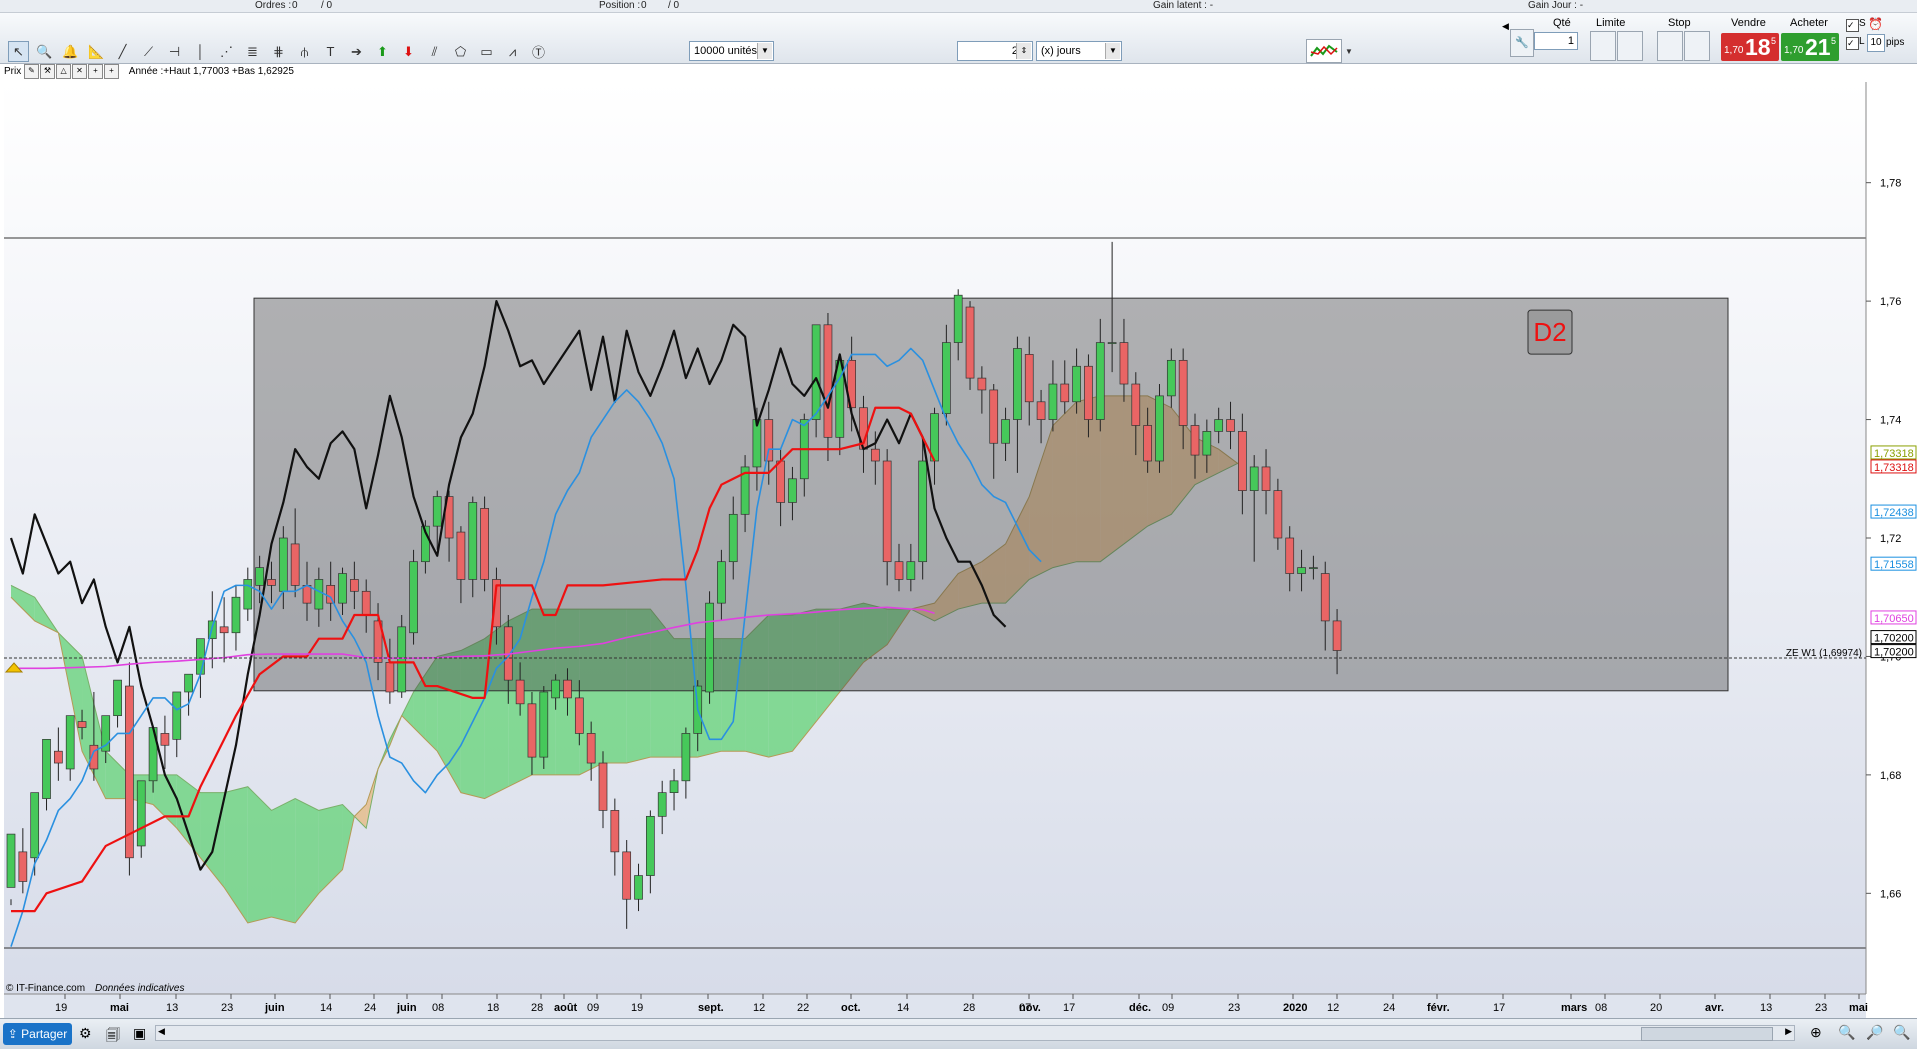 This screenshot has width=1917, height=1049. Describe the element at coordinates (803, 1008) in the screenshot. I see `x-tick-label: 22` at that location.